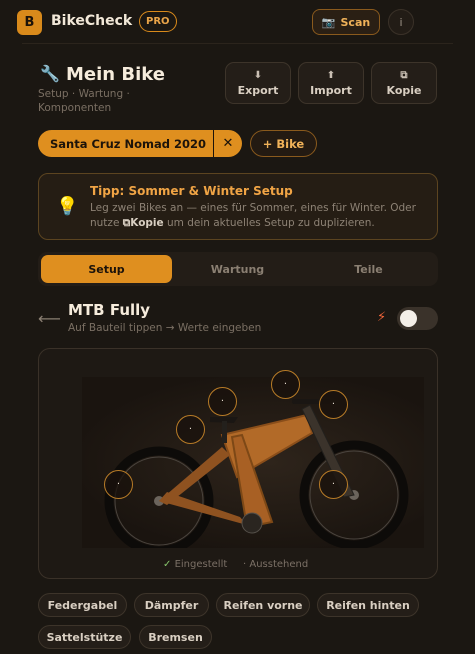  What do you see at coordinates (368, 605) in the screenshot?
I see `part-chip-reifen-hinten: Reifen hinten` at bounding box center [368, 605].